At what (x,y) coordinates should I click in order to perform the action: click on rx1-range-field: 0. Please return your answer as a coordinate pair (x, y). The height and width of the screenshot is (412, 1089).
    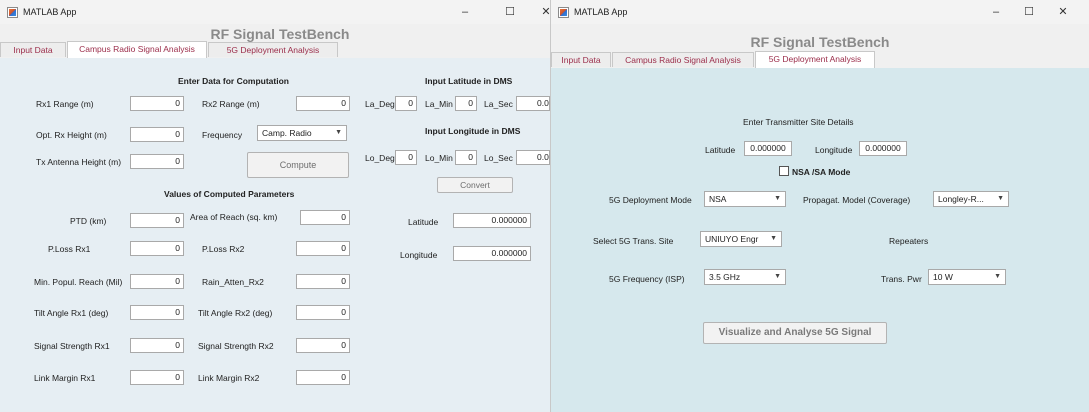
    Looking at the image, I should click on (157, 103).